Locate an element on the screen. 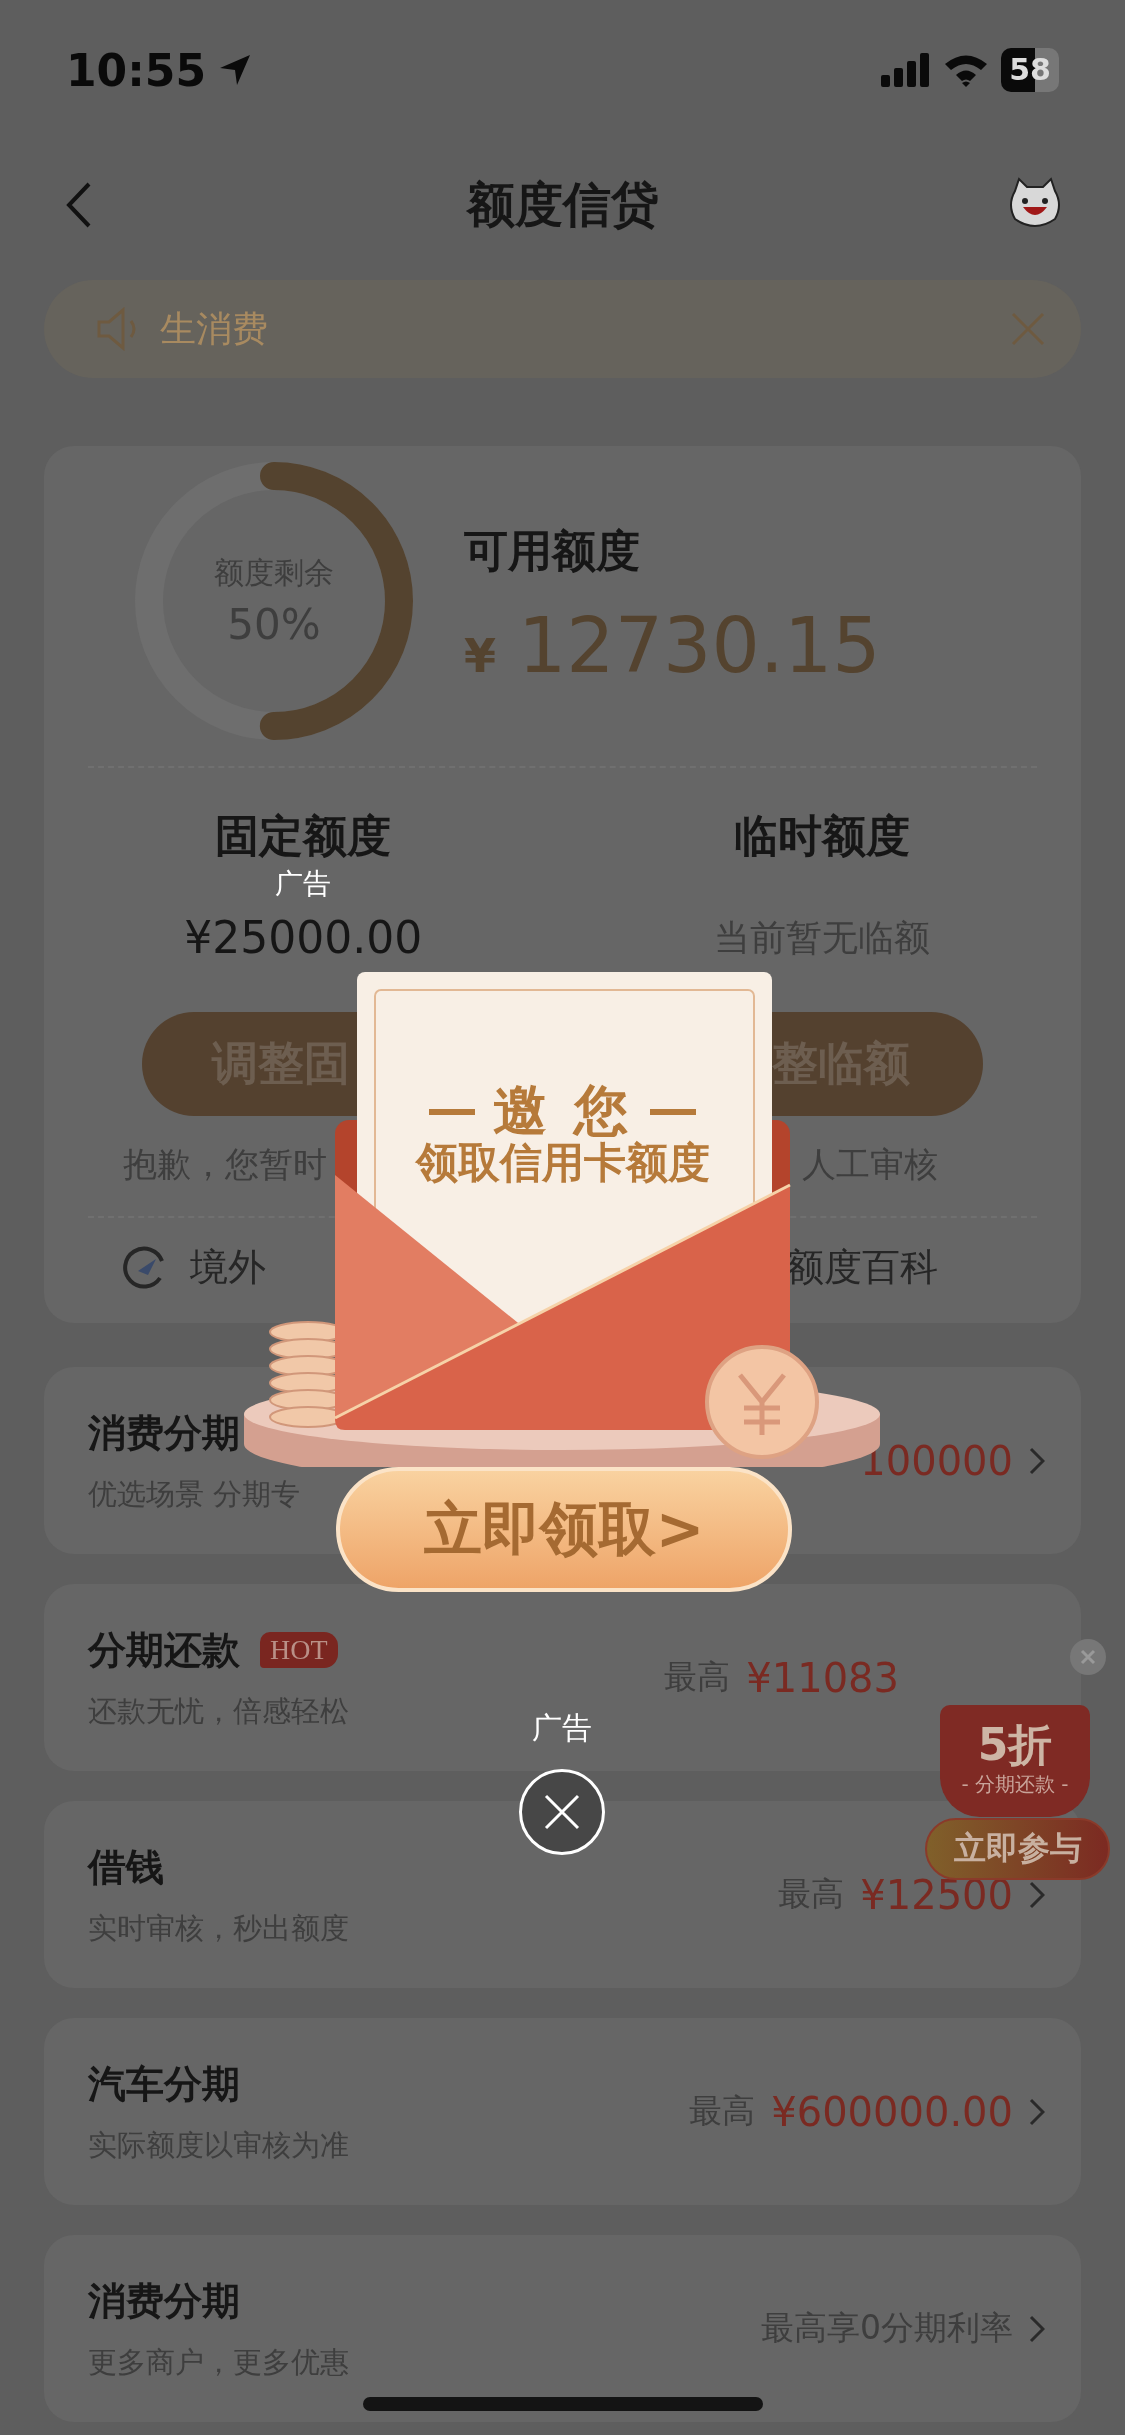 Image resolution: width=1125 pixels, height=2435 pixels. fixed-limit-title: 固定额度 is located at coordinates (303, 836).